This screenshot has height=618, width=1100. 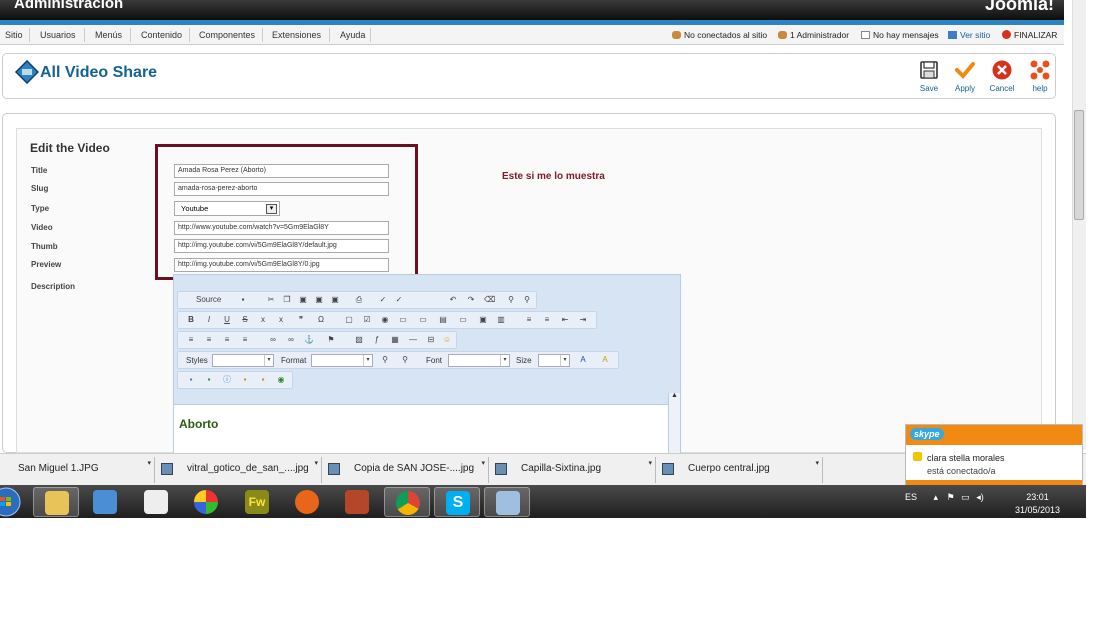 I want to click on replace-icon: ⚲, so click(x=527, y=300).